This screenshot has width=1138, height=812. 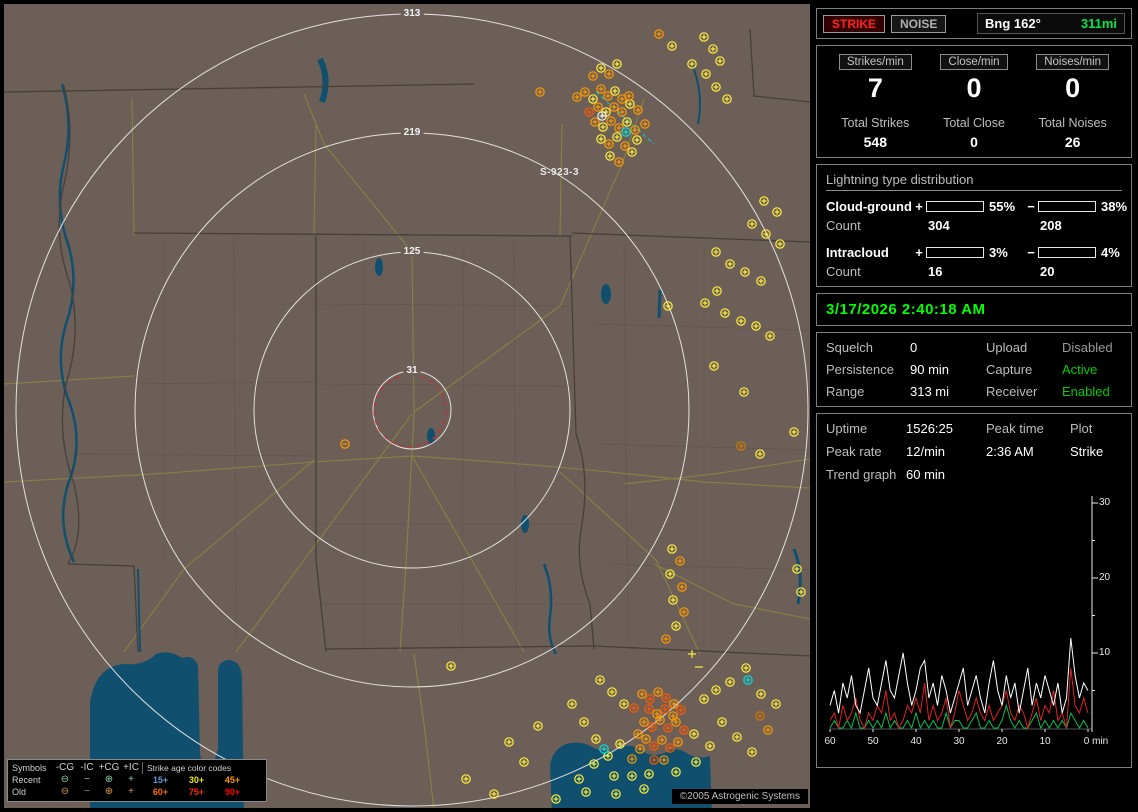 I want to click on persistence-label: Persistence, so click(x=860, y=369).